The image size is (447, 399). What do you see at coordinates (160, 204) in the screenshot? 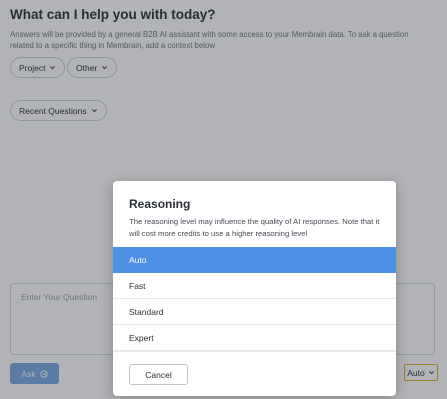
I see `modal-title: Reasoning` at bounding box center [160, 204].